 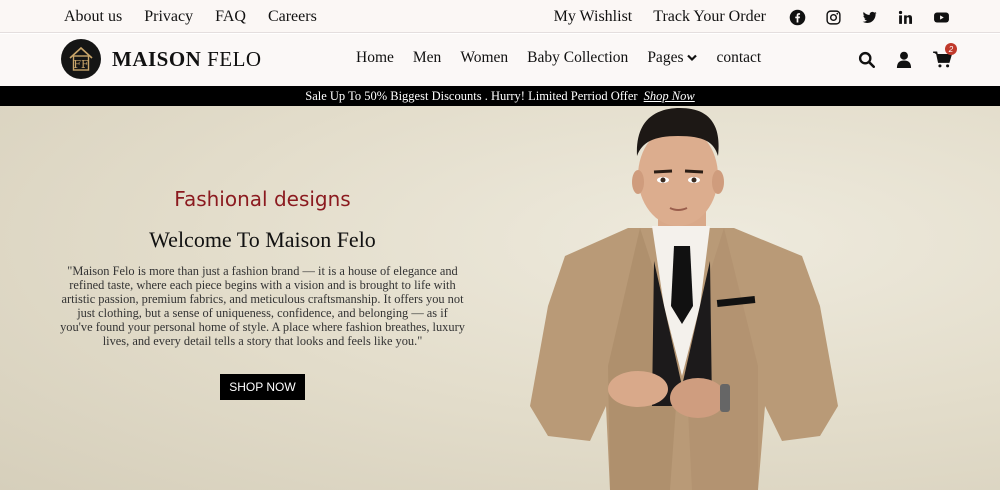 I want to click on brand-logo: FF MAISON FELO, so click(x=161, y=59).